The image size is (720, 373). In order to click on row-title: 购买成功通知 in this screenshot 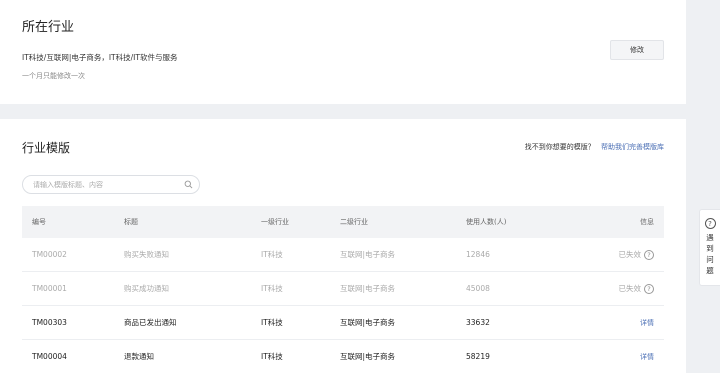, I will do `click(146, 288)`.